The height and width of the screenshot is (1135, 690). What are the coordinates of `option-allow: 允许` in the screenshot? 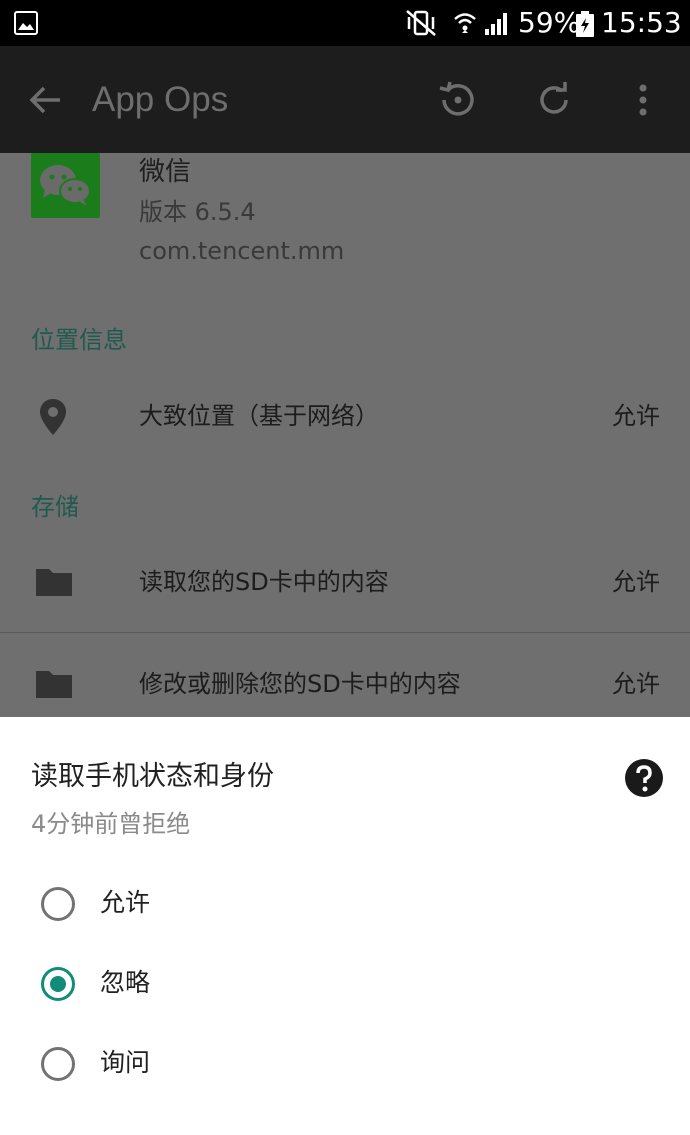 It's located at (241, 907).